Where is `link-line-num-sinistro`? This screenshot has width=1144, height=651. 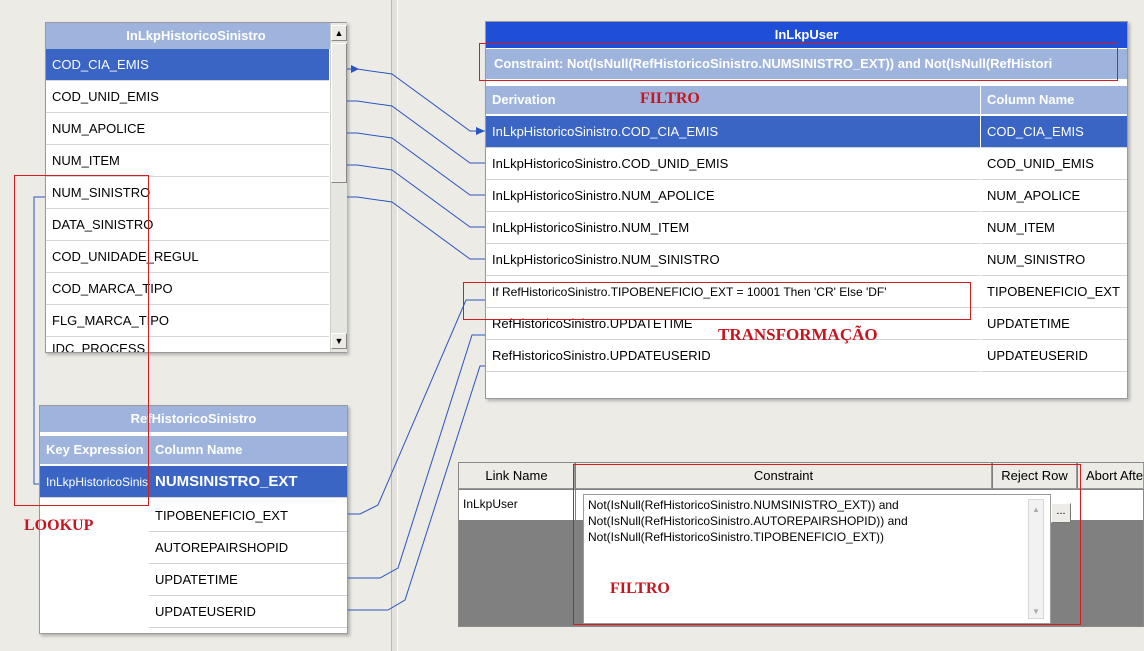
link-line-num-sinistro is located at coordinates (416, 228).